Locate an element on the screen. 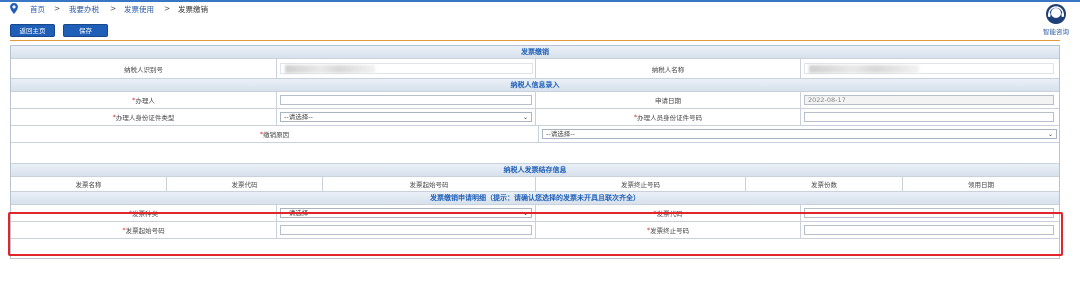  id-no-label: 办理人员身份证件号码 is located at coordinates (670, 118).